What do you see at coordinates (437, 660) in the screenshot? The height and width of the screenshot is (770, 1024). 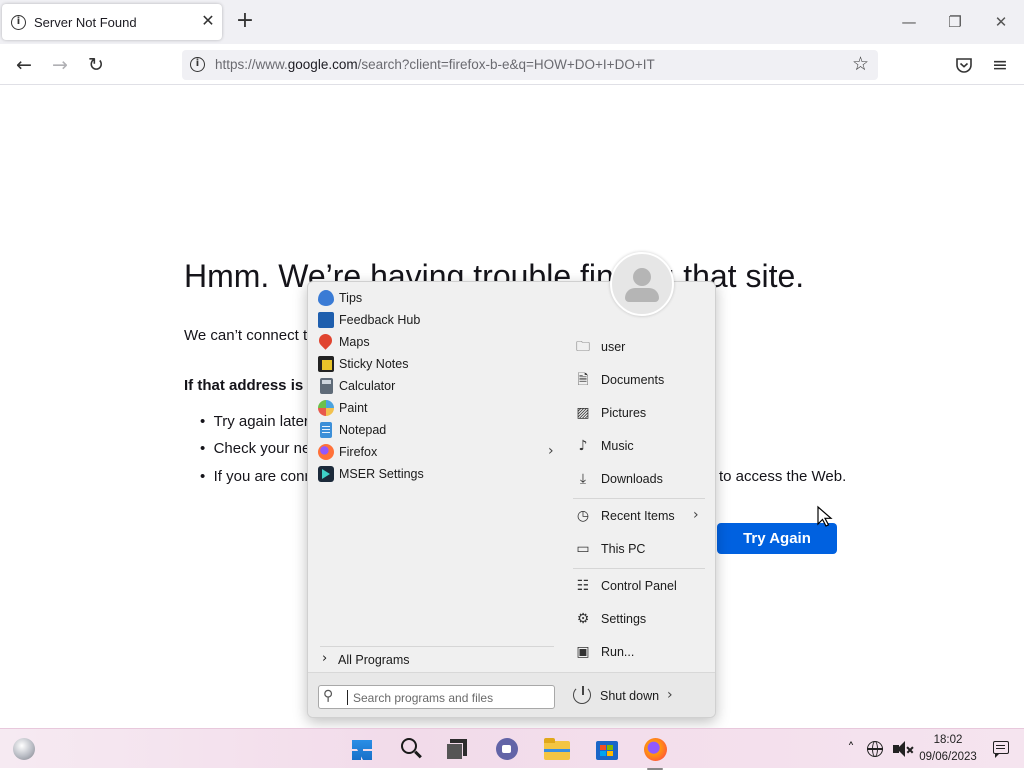 I see `all-programs-button: › All Programs` at bounding box center [437, 660].